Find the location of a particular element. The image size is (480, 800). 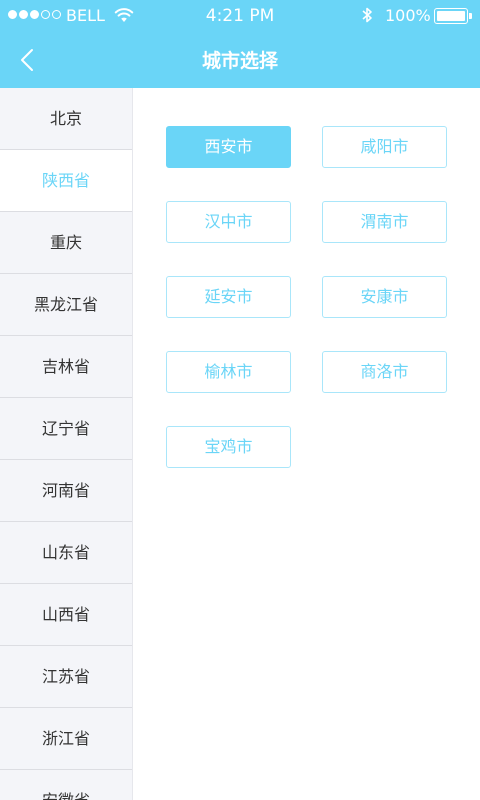

page-title: 城市选择 is located at coordinates (239, 61).